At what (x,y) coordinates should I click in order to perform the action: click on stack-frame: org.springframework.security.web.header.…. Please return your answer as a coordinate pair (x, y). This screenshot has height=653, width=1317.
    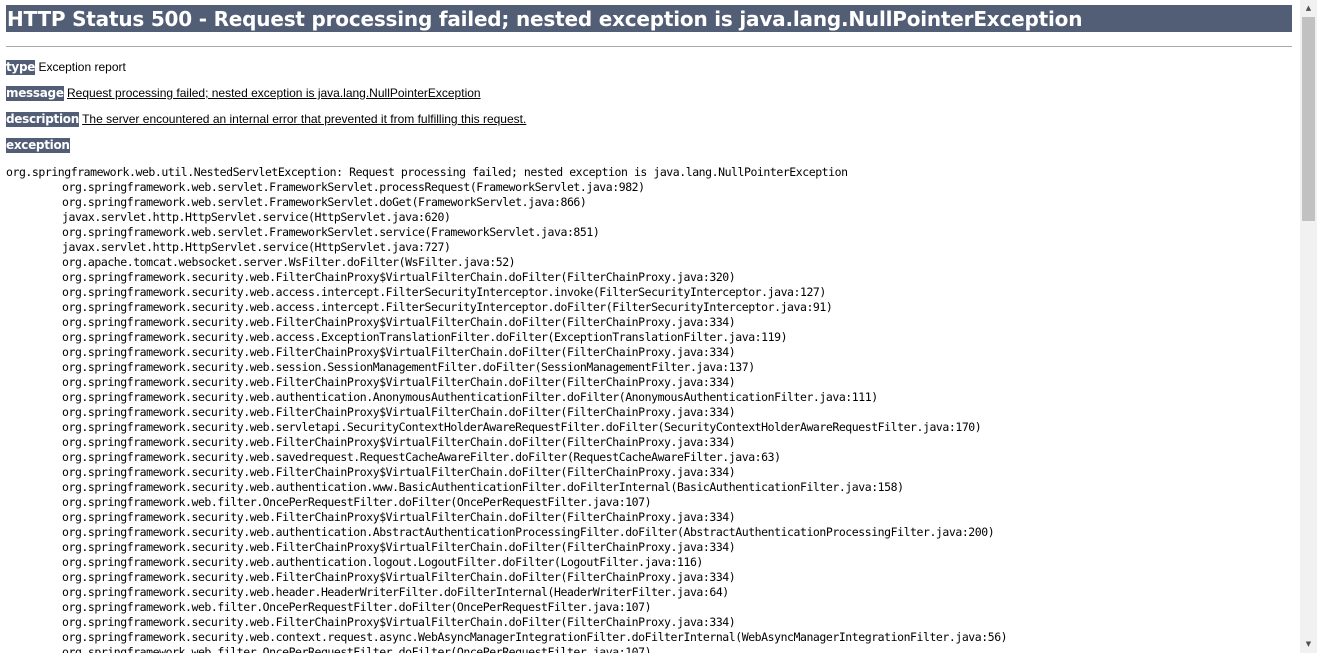
    Looking at the image, I should click on (395, 592).